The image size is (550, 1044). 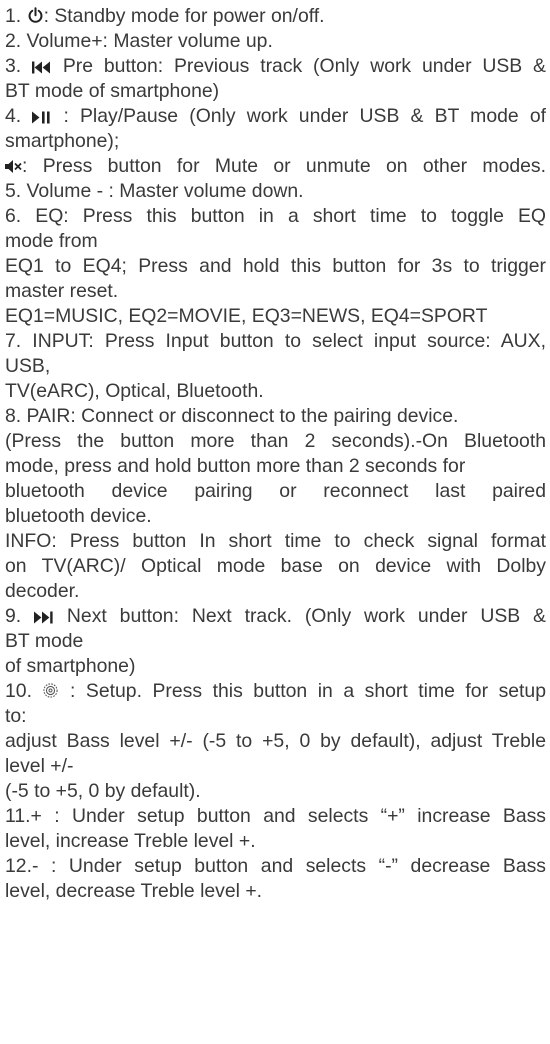 I want to click on item-7-continued: USB,, so click(x=28, y=366).